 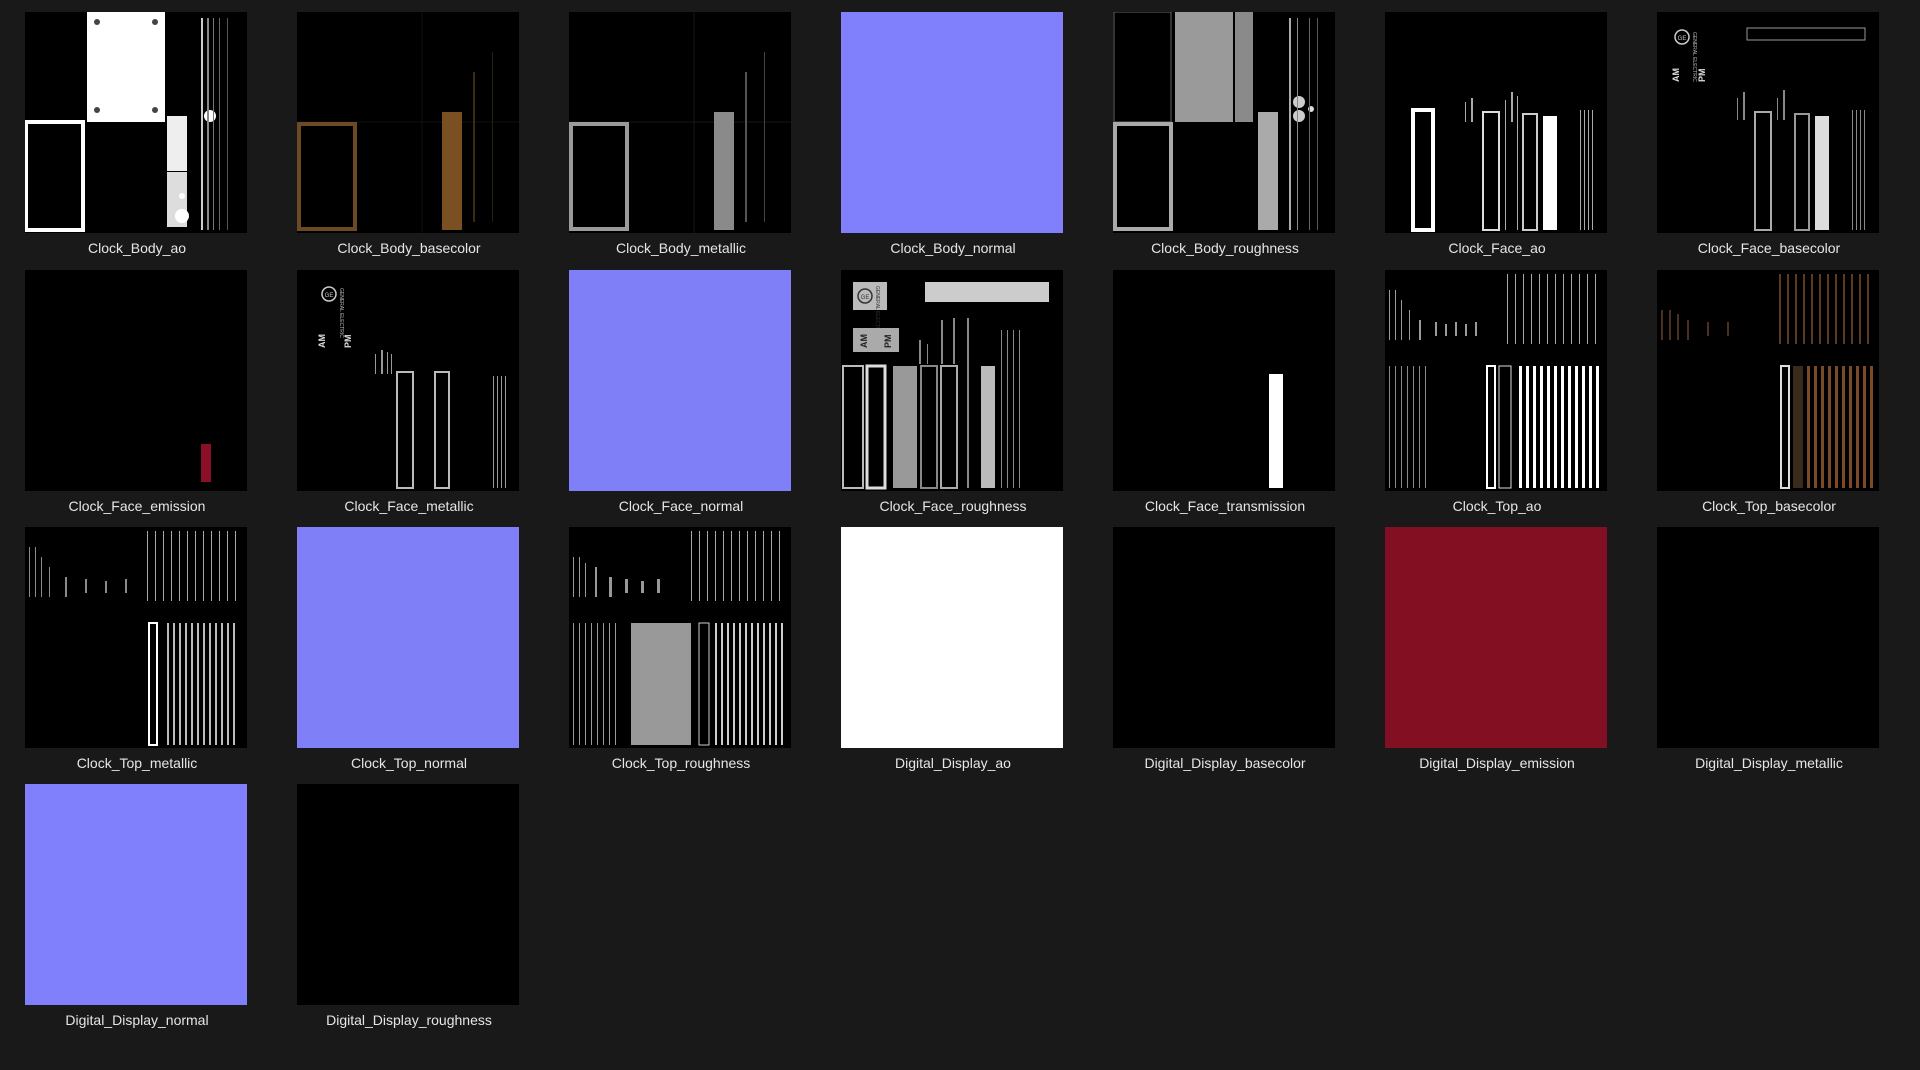 What do you see at coordinates (1225, 506) in the screenshot?
I see `file-name-label: Clock_Face_transmission` at bounding box center [1225, 506].